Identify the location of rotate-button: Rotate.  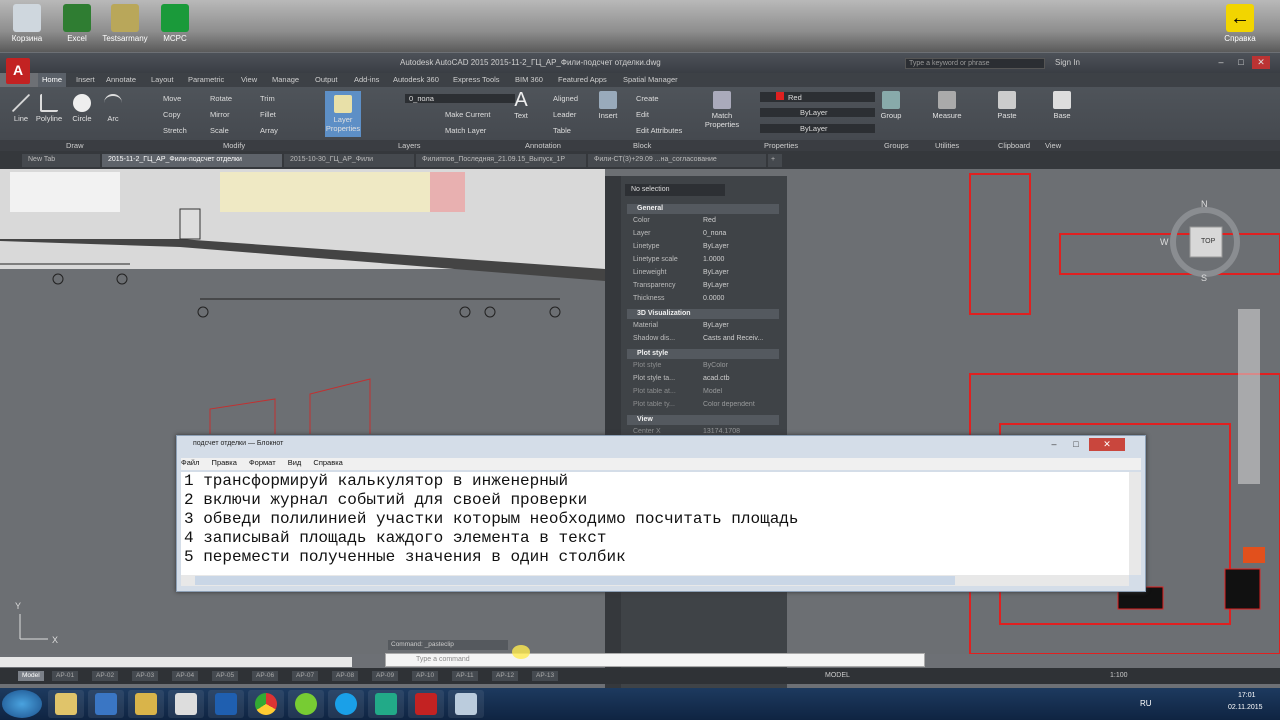
(221, 98).